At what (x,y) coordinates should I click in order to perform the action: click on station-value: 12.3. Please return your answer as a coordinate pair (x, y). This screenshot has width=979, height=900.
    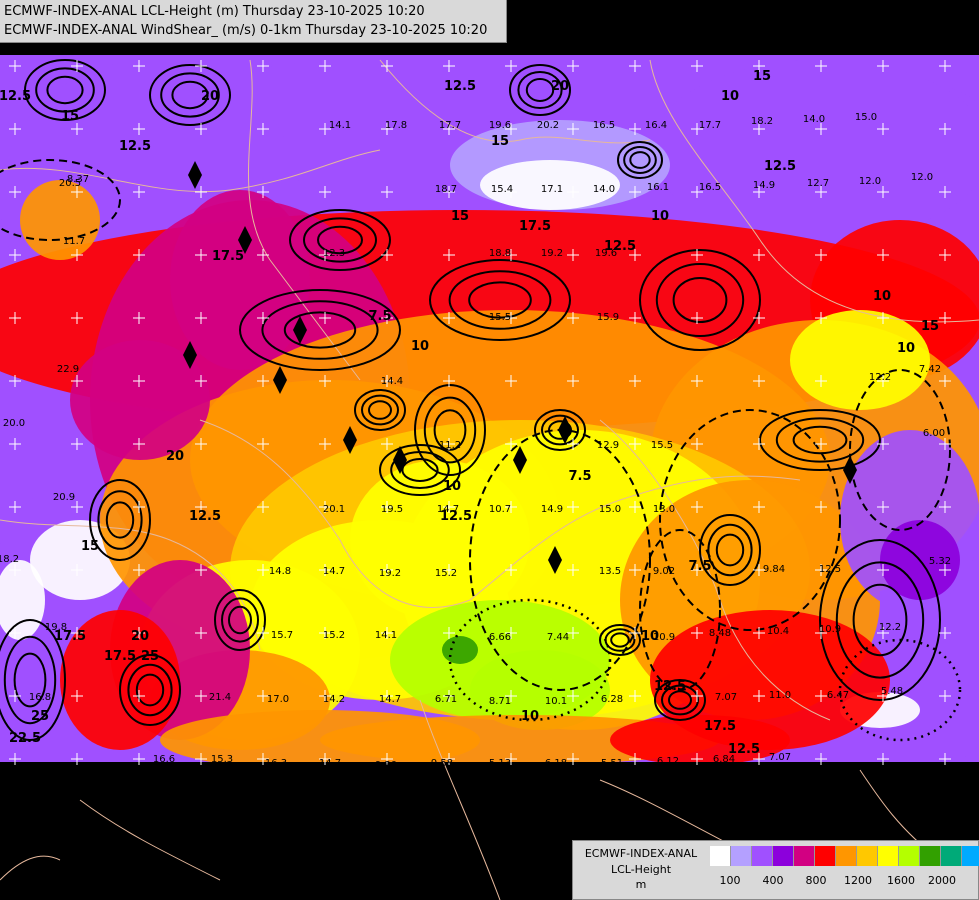
    Looking at the image, I should click on (334, 253).